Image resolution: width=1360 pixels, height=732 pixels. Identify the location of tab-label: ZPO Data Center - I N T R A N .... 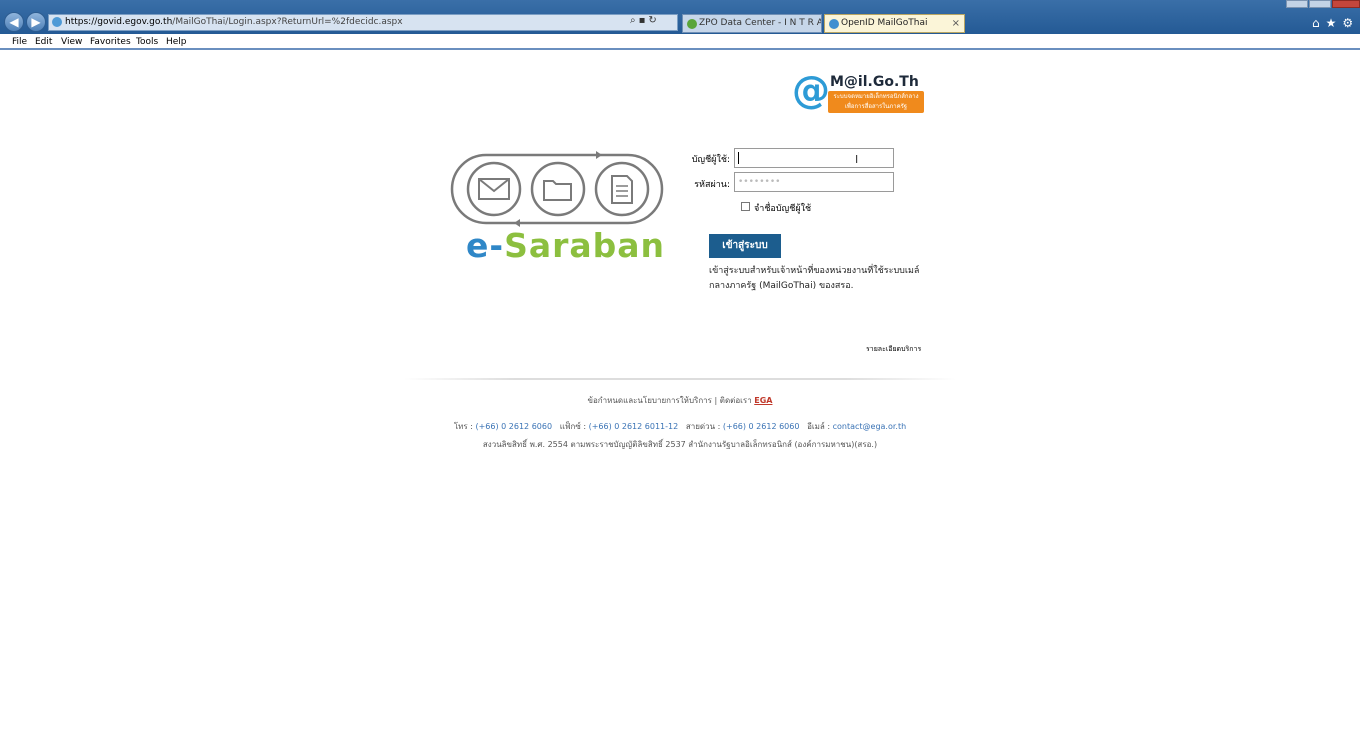
(760, 23).